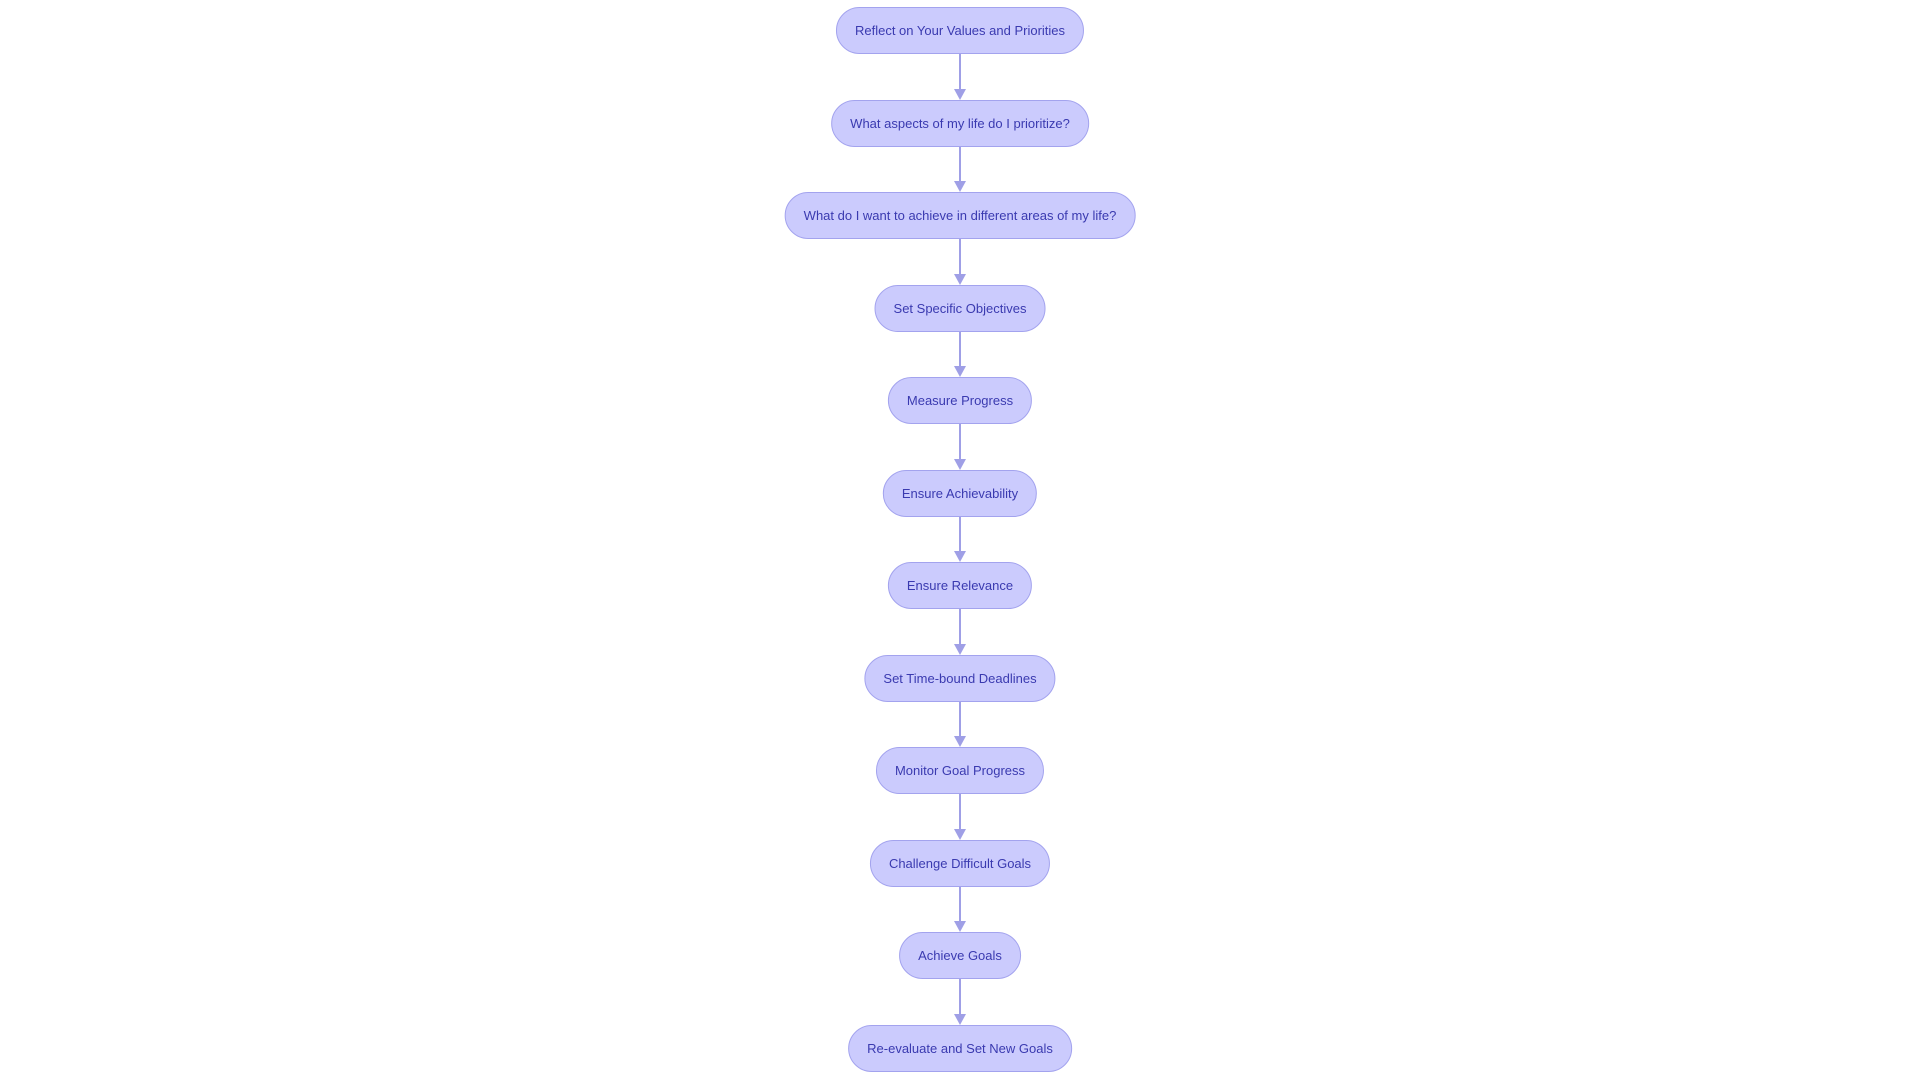  Describe the element at coordinates (960, 1048) in the screenshot. I see `flow-node: Re-evaluate and Set New Goals` at that location.